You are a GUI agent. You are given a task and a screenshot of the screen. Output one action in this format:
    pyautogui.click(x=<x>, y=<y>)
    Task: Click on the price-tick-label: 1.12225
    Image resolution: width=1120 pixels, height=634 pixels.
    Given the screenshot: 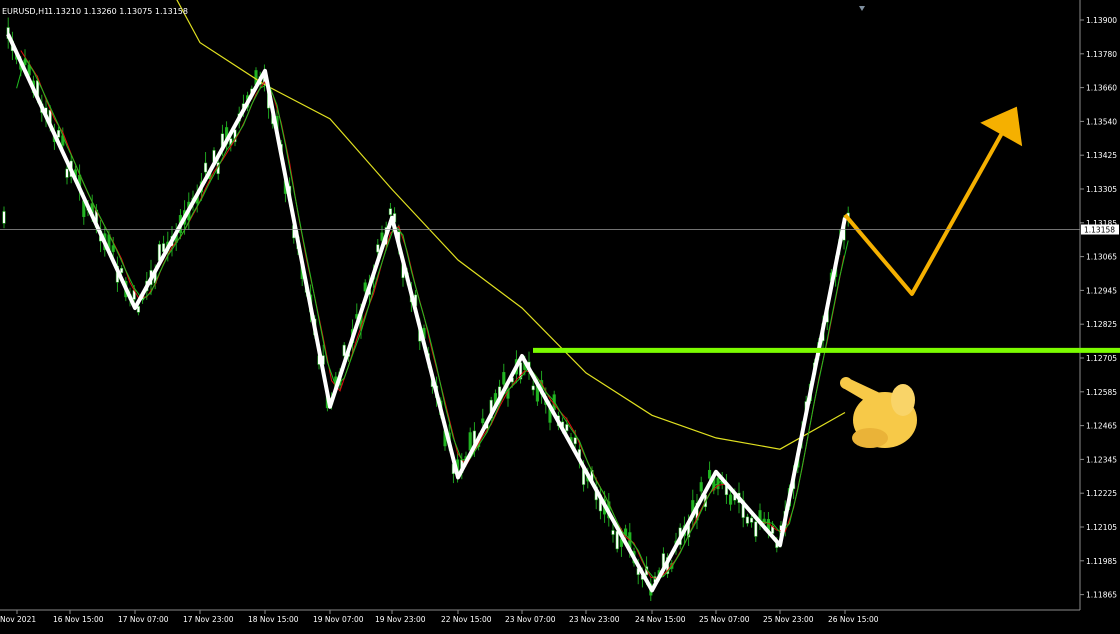 What is the action you would take?
    pyautogui.click(x=1101, y=493)
    